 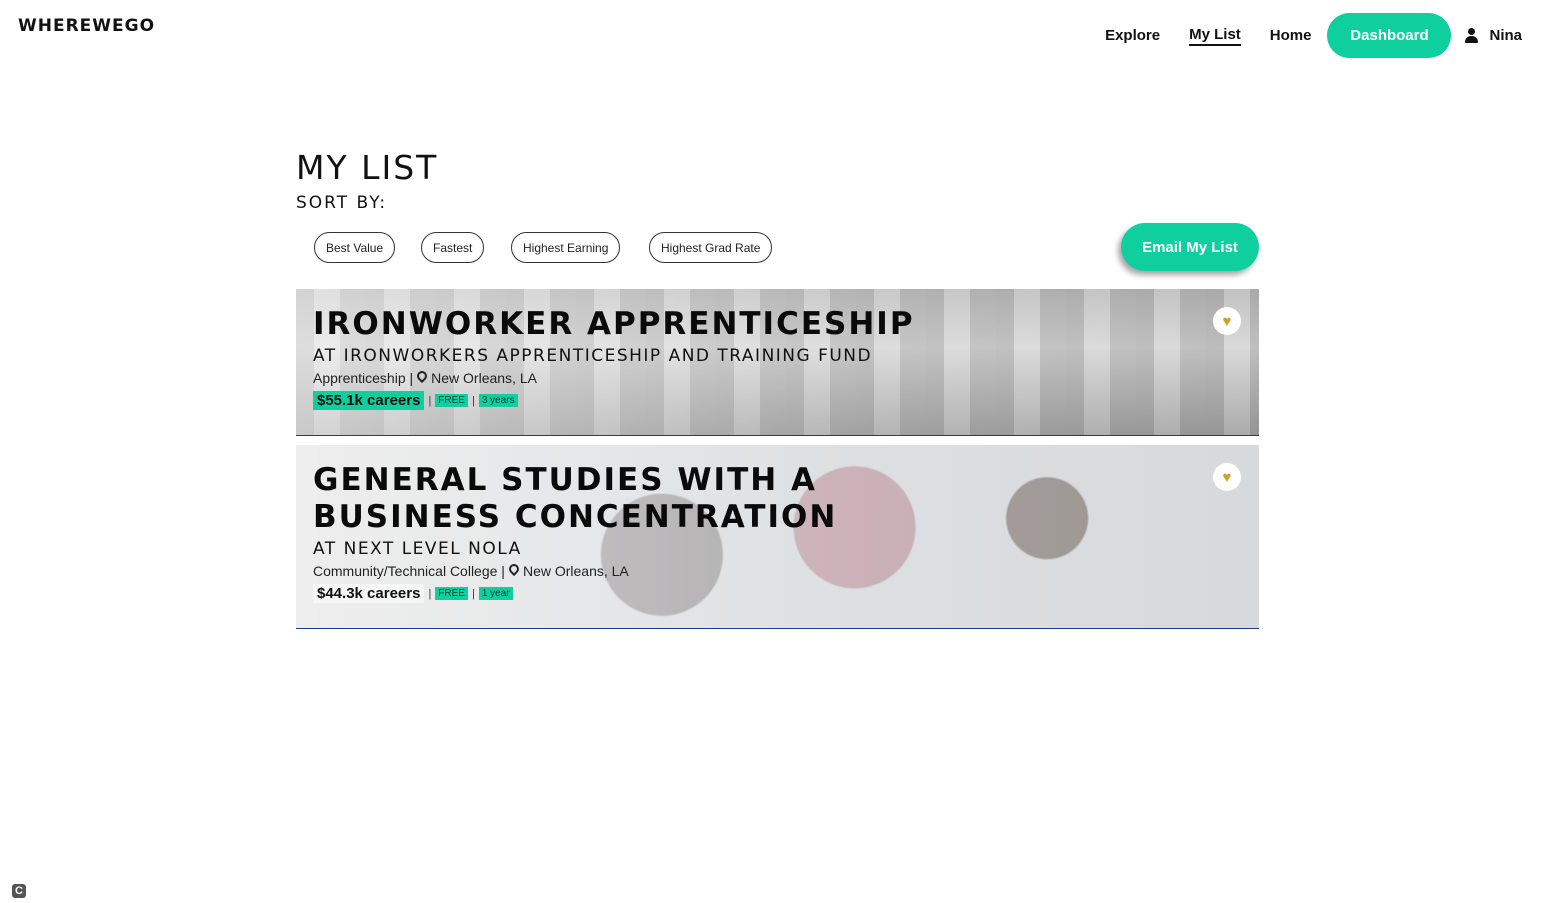 What do you see at coordinates (367, 167) in the screenshot?
I see `page-title: MY LIST` at bounding box center [367, 167].